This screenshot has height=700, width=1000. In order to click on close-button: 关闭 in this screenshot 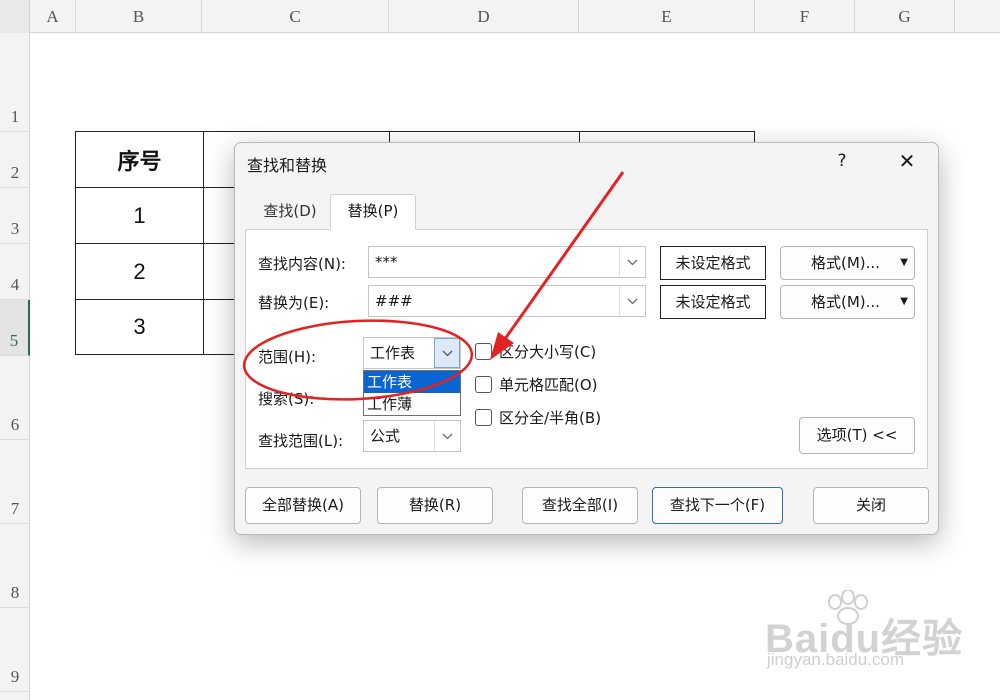, I will do `click(871, 505)`.